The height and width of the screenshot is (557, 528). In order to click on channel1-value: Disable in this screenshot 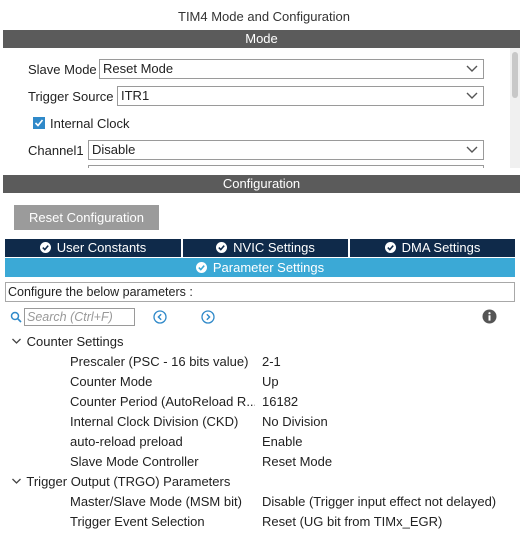, I will do `click(114, 149)`.